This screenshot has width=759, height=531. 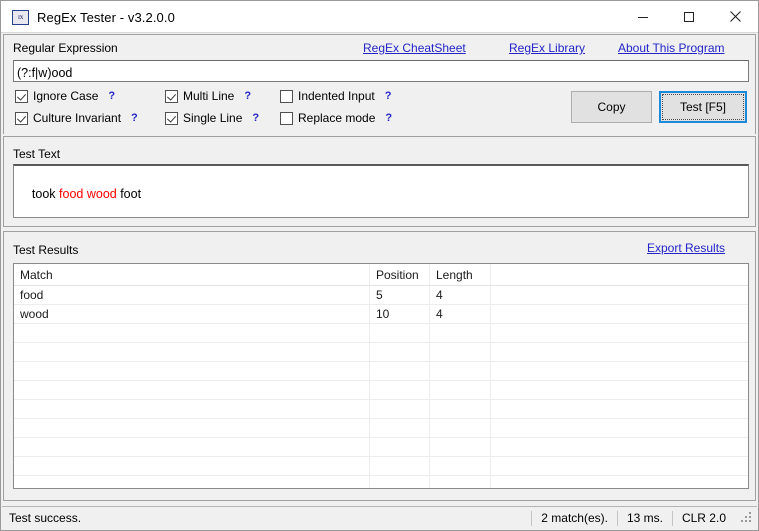 I want to click on option-single-line: Single Line ?, so click(x=212, y=118).